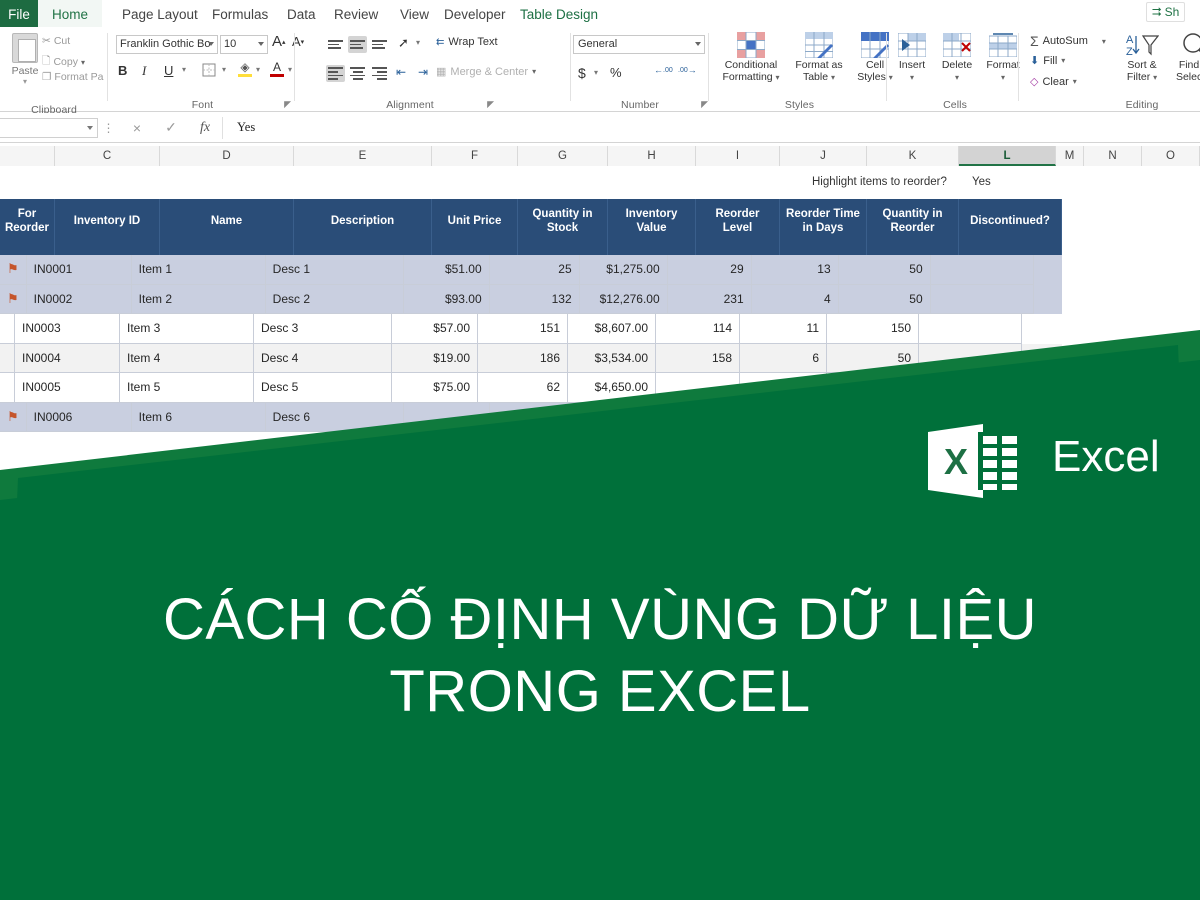 Image resolution: width=1200 pixels, height=900 pixels. I want to click on fill-button: ⬇ Fill ▾, so click(1047, 61).